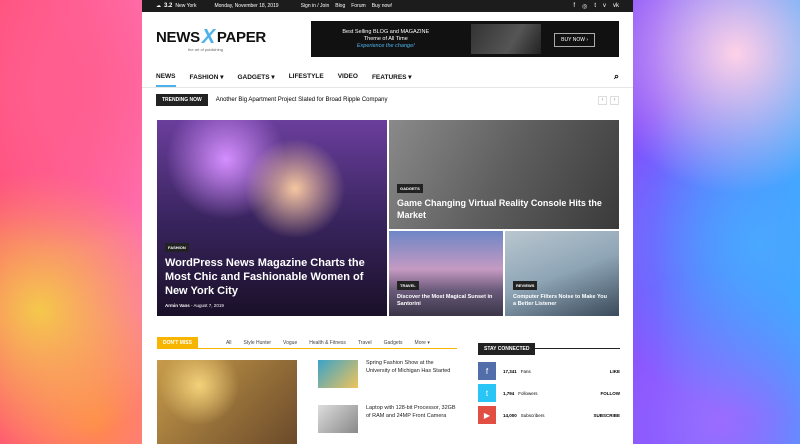 This screenshot has width=800, height=444. I want to click on trending-arrows: ‹ ›, so click(608, 100).